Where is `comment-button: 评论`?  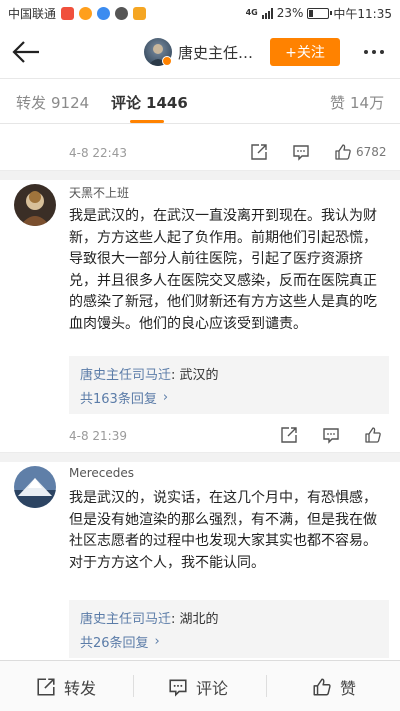 comment-button: 评论 is located at coordinates (198, 686).